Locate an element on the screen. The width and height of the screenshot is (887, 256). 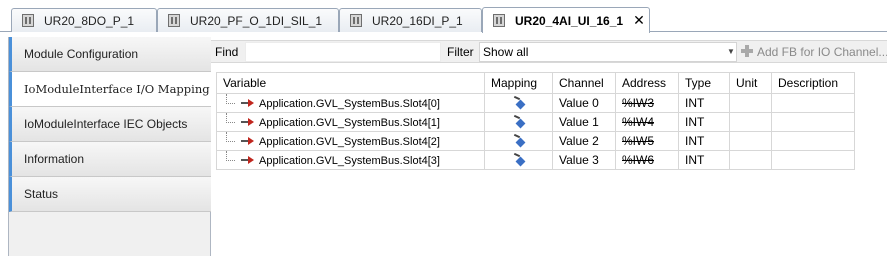
column-header-type: Type is located at coordinates (704, 83).